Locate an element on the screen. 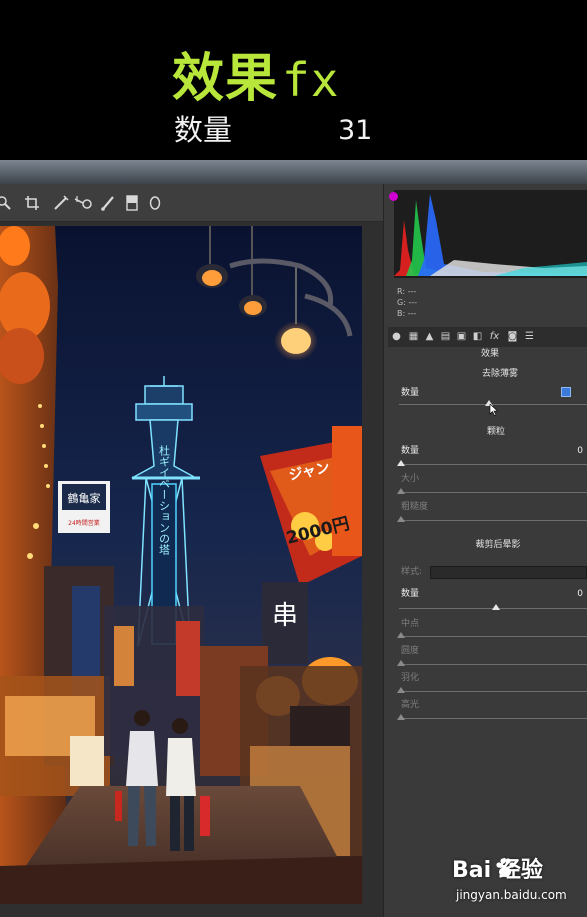 Image resolution: width=587 pixels, height=917 pixels. vignette-feather-track is located at coordinates (493, 691).